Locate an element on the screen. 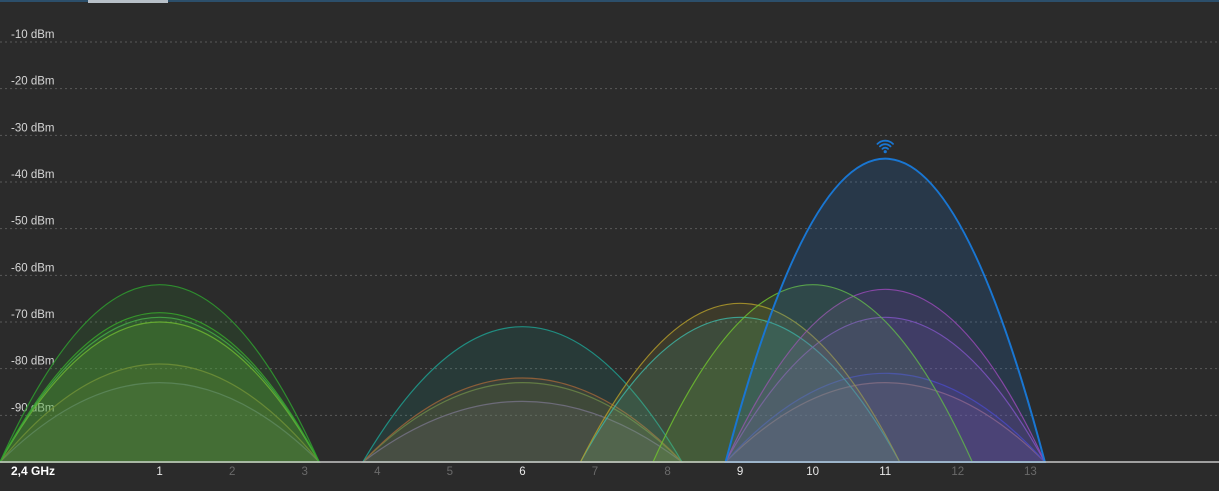 This screenshot has width=1219, height=491. y-tick-label: -40 dBm is located at coordinates (32, 175).